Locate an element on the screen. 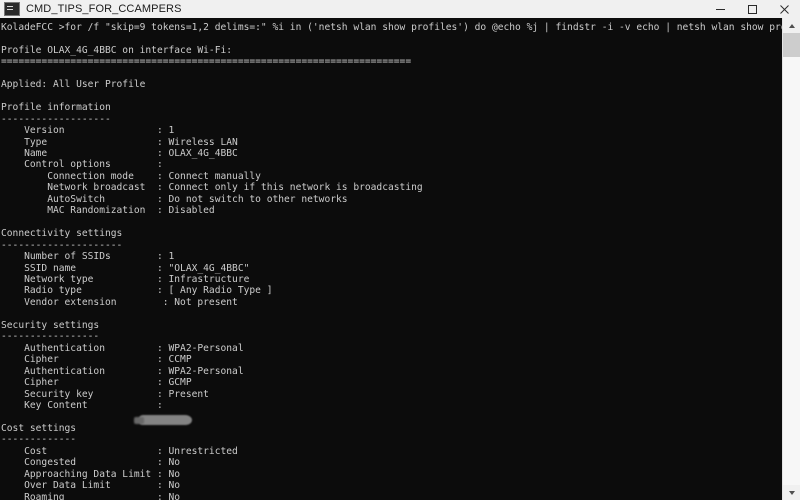  close-button is located at coordinates (784, 9).